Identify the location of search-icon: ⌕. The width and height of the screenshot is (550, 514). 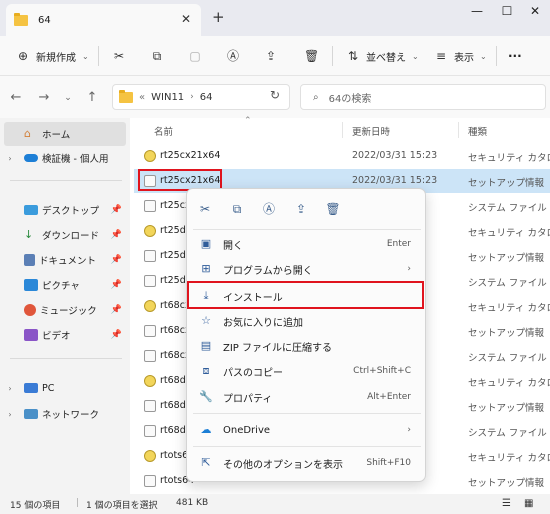
(316, 97).